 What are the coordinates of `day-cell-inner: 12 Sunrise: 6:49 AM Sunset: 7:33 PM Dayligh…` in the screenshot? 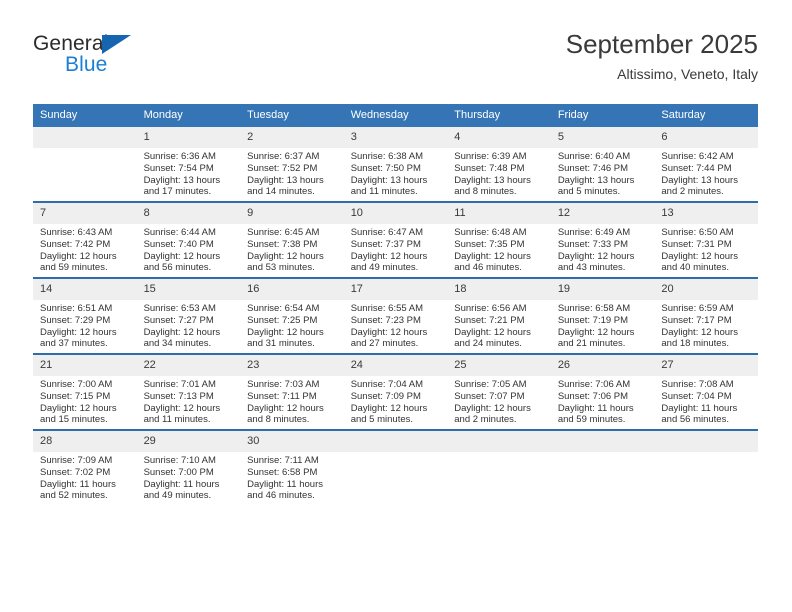 It's located at (602, 240).